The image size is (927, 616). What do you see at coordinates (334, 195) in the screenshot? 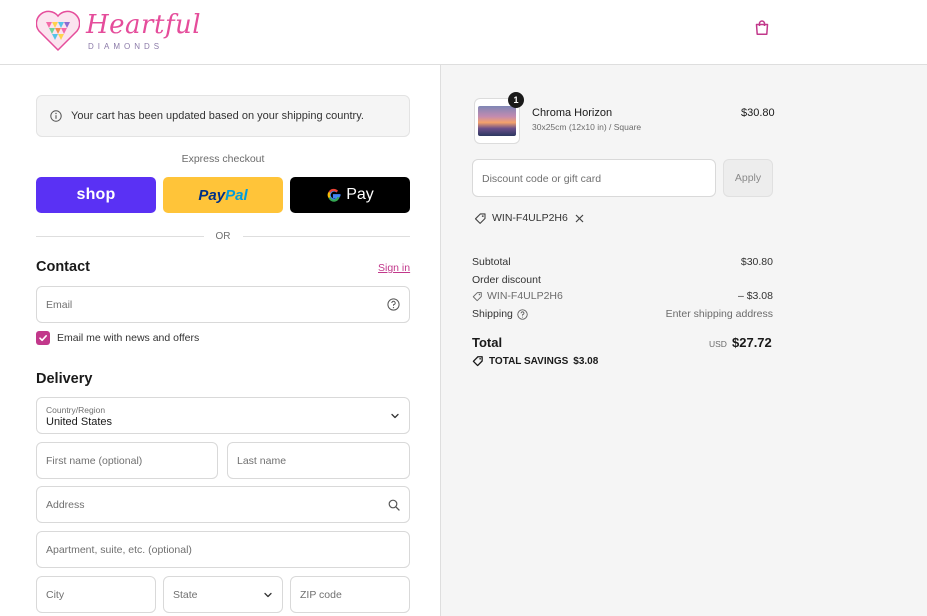
I see `google-g-icon` at bounding box center [334, 195].